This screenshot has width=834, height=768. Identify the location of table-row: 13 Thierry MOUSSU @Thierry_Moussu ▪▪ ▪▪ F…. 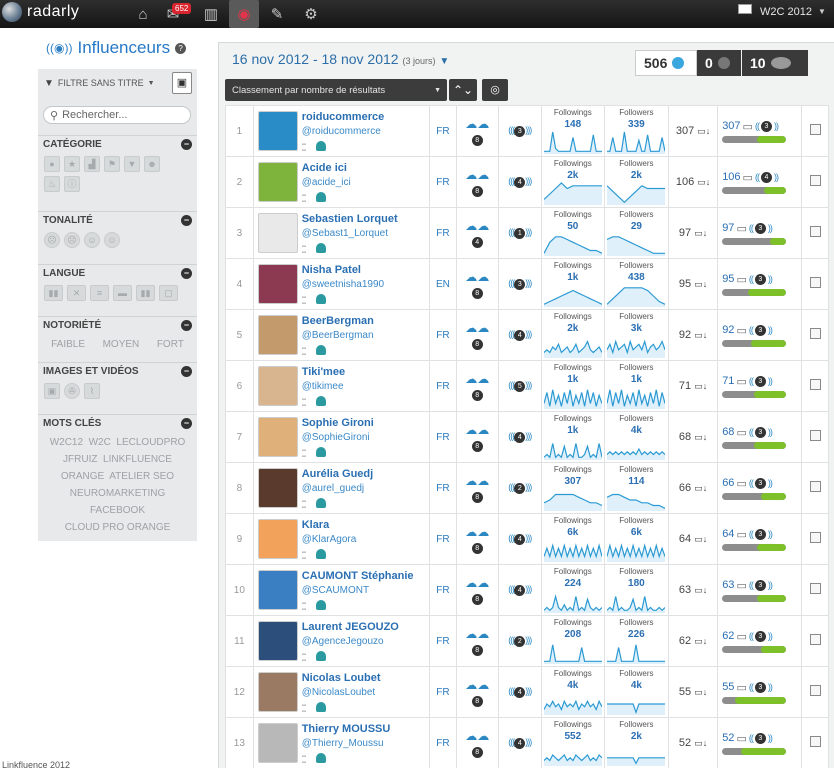
(527, 742).